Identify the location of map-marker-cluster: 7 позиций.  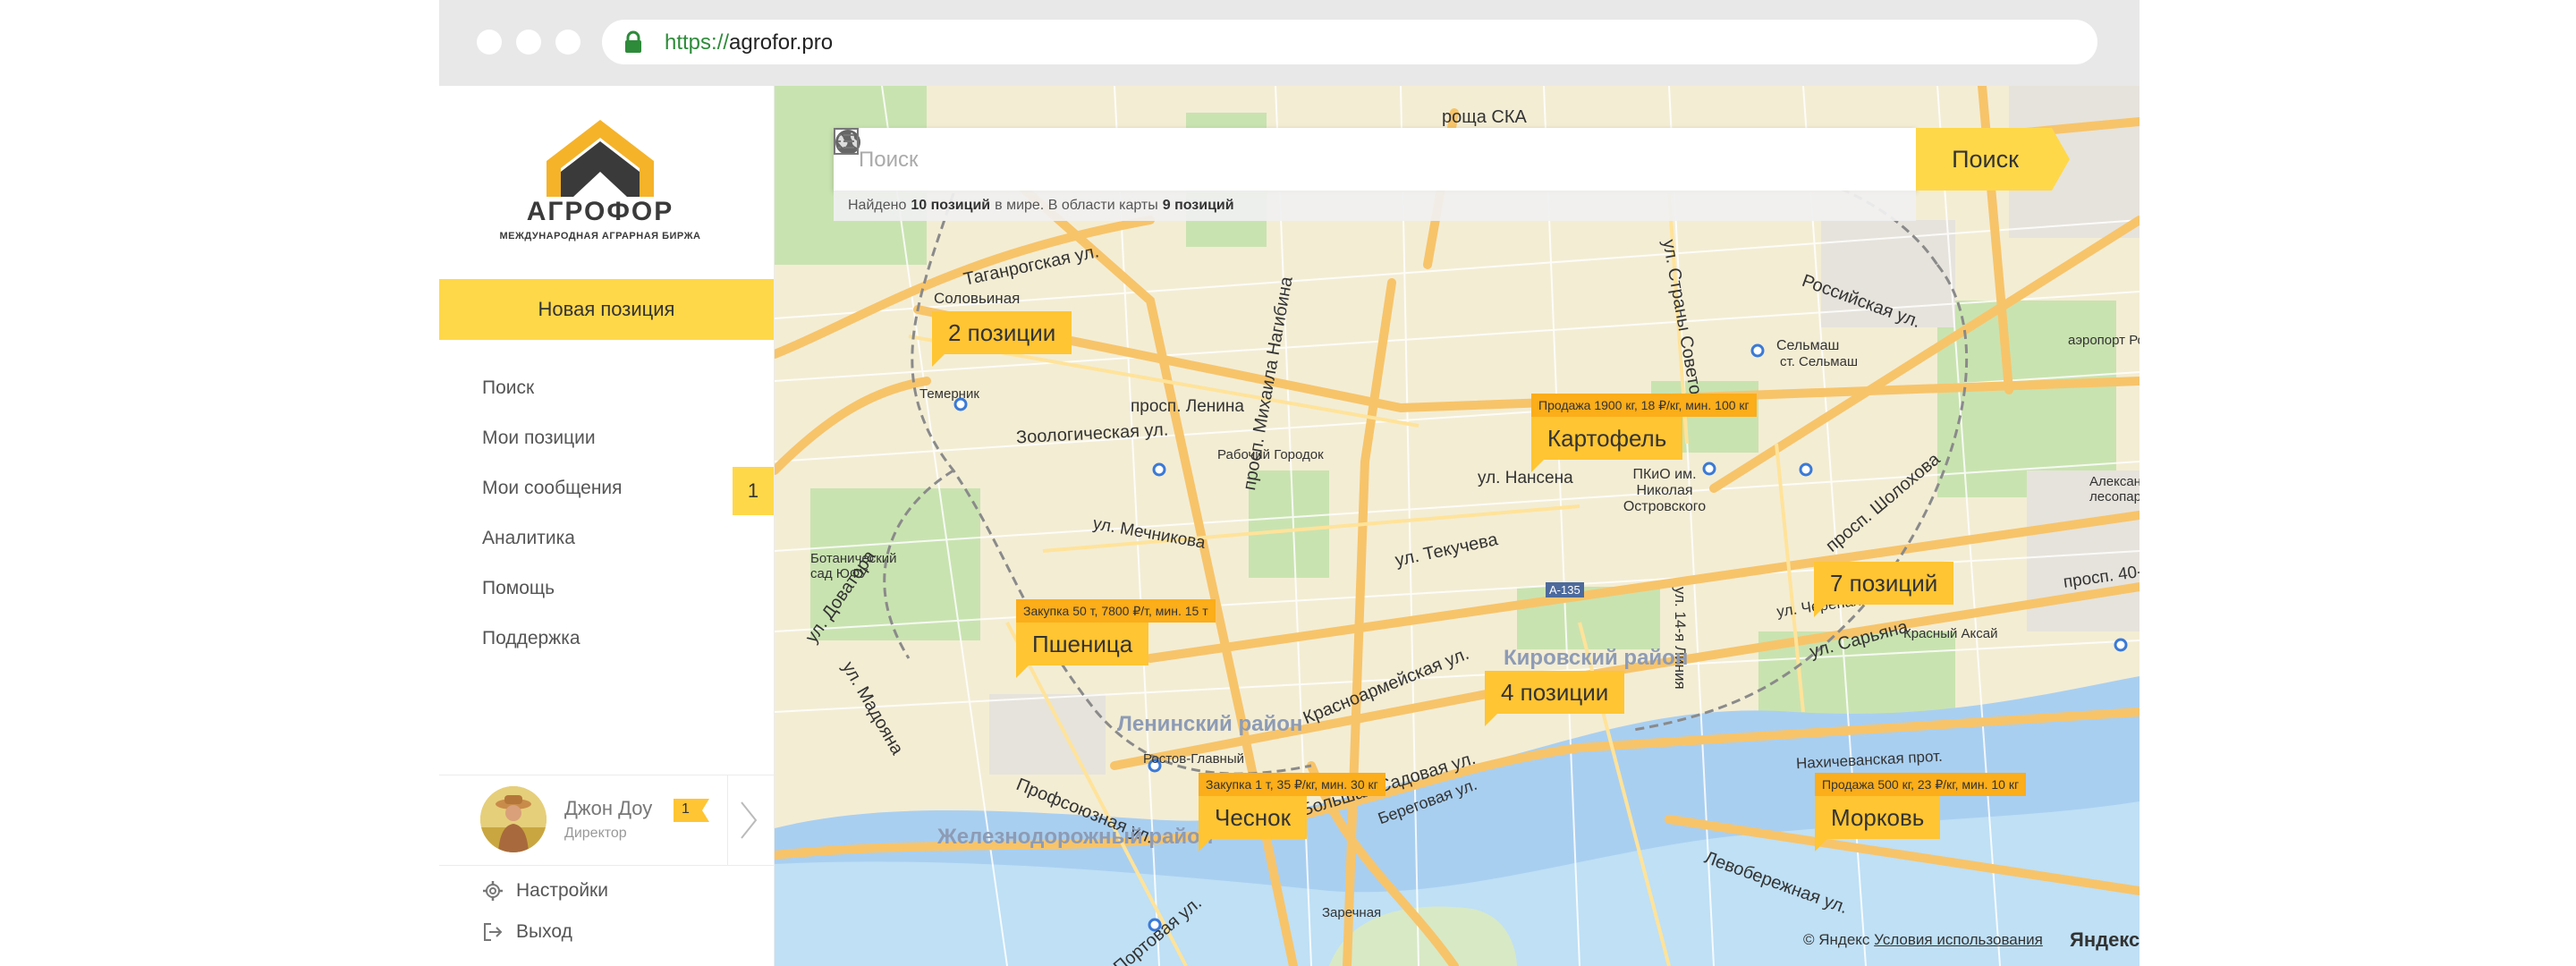
(1884, 589).